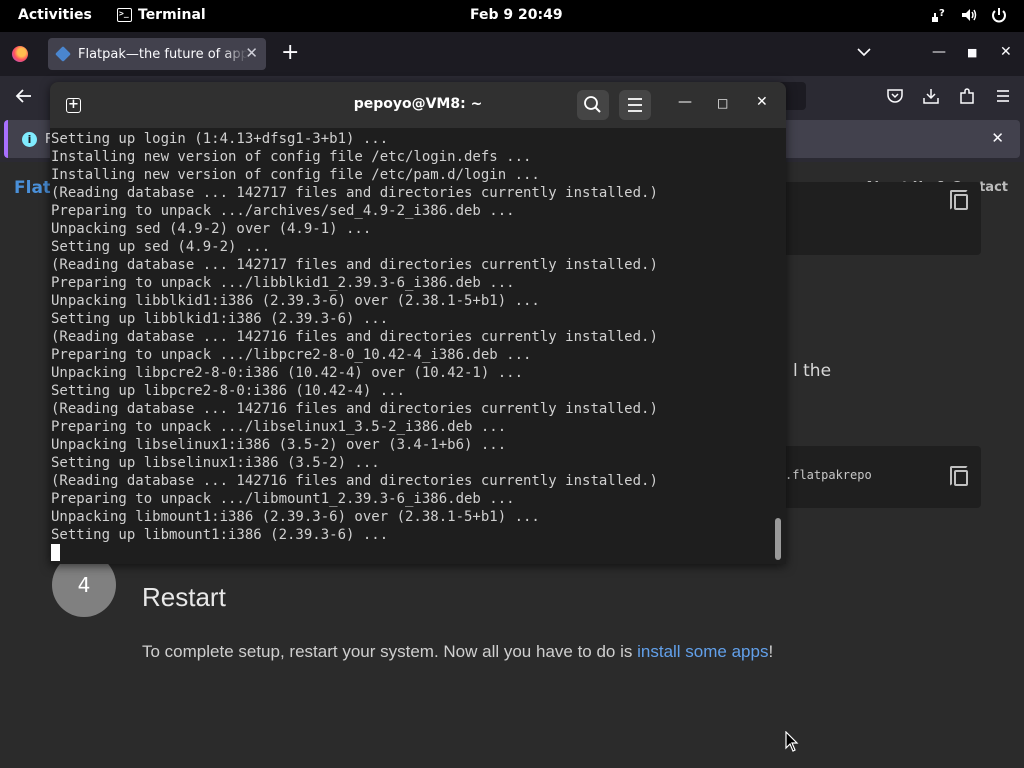 The width and height of the screenshot is (1024, 768). I want to click on terminal-title: pepoyo@VM8: ~, so click(418, 104).